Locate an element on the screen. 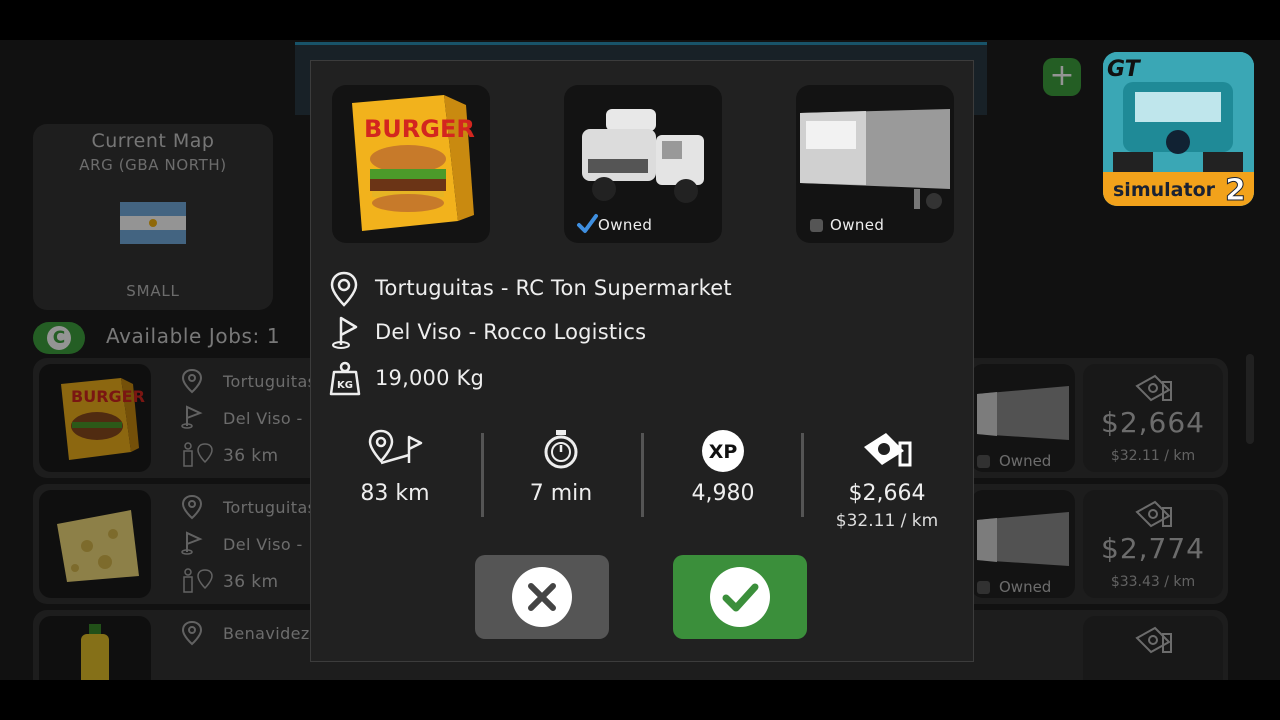 This screenshot has height=720, width=1280. truck-owned-label: Owned is located at coordinates (625, 225).